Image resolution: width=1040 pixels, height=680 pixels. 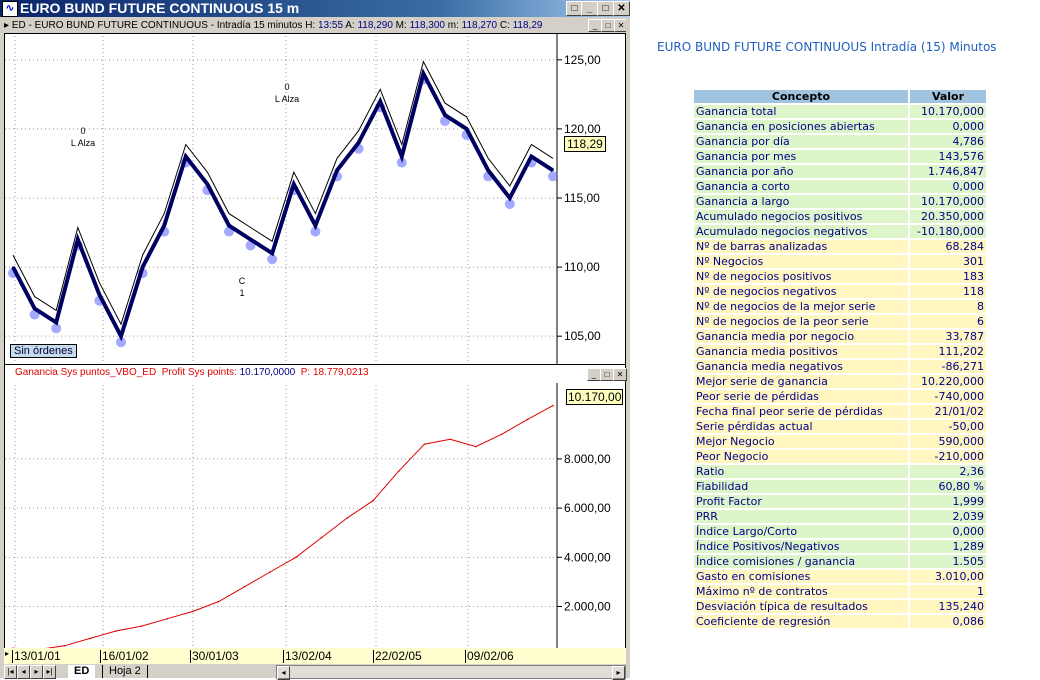 What do you see at coordinates (620, 374) in the screenshot?
I see `equity-close-button: ✕` at bounding box center [620, 374].